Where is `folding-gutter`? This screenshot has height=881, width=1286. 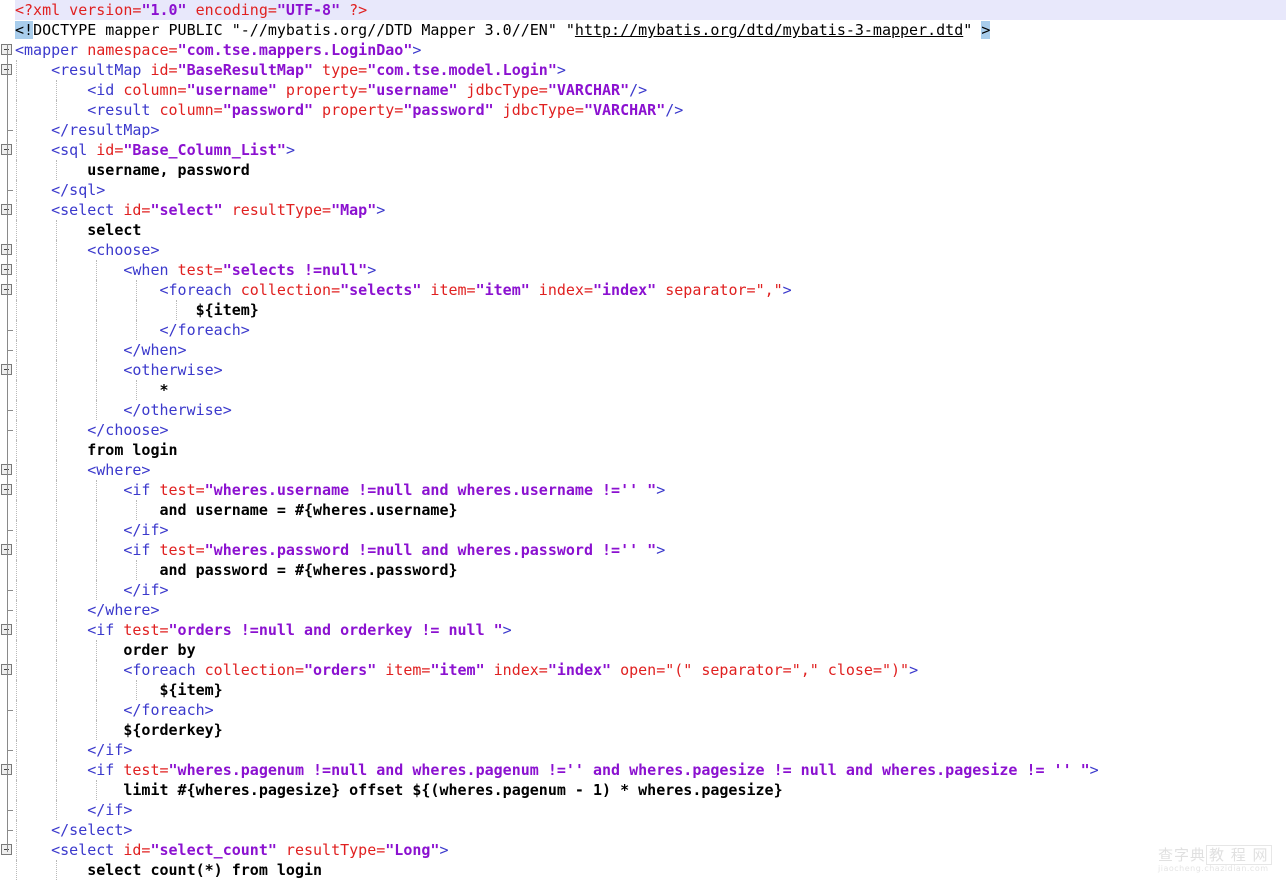
folding-gutter is located at coordinates (8, 440).